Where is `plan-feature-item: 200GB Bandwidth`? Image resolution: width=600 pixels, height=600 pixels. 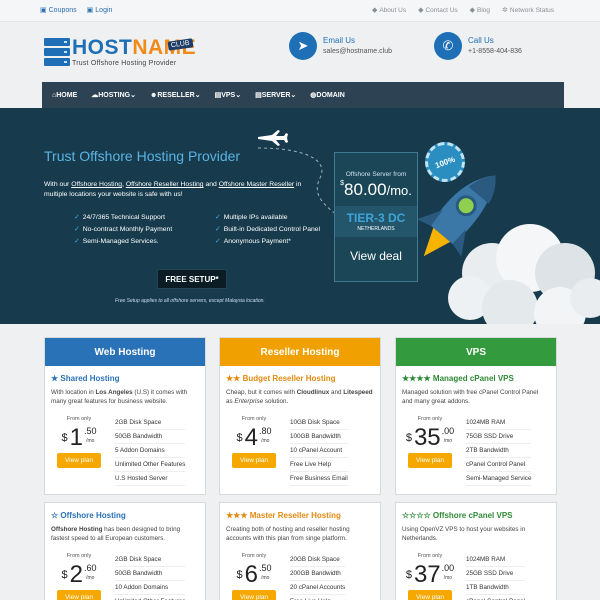 plan-feature-item: 200GB Bandwidth is located at coordinates (318, 574).